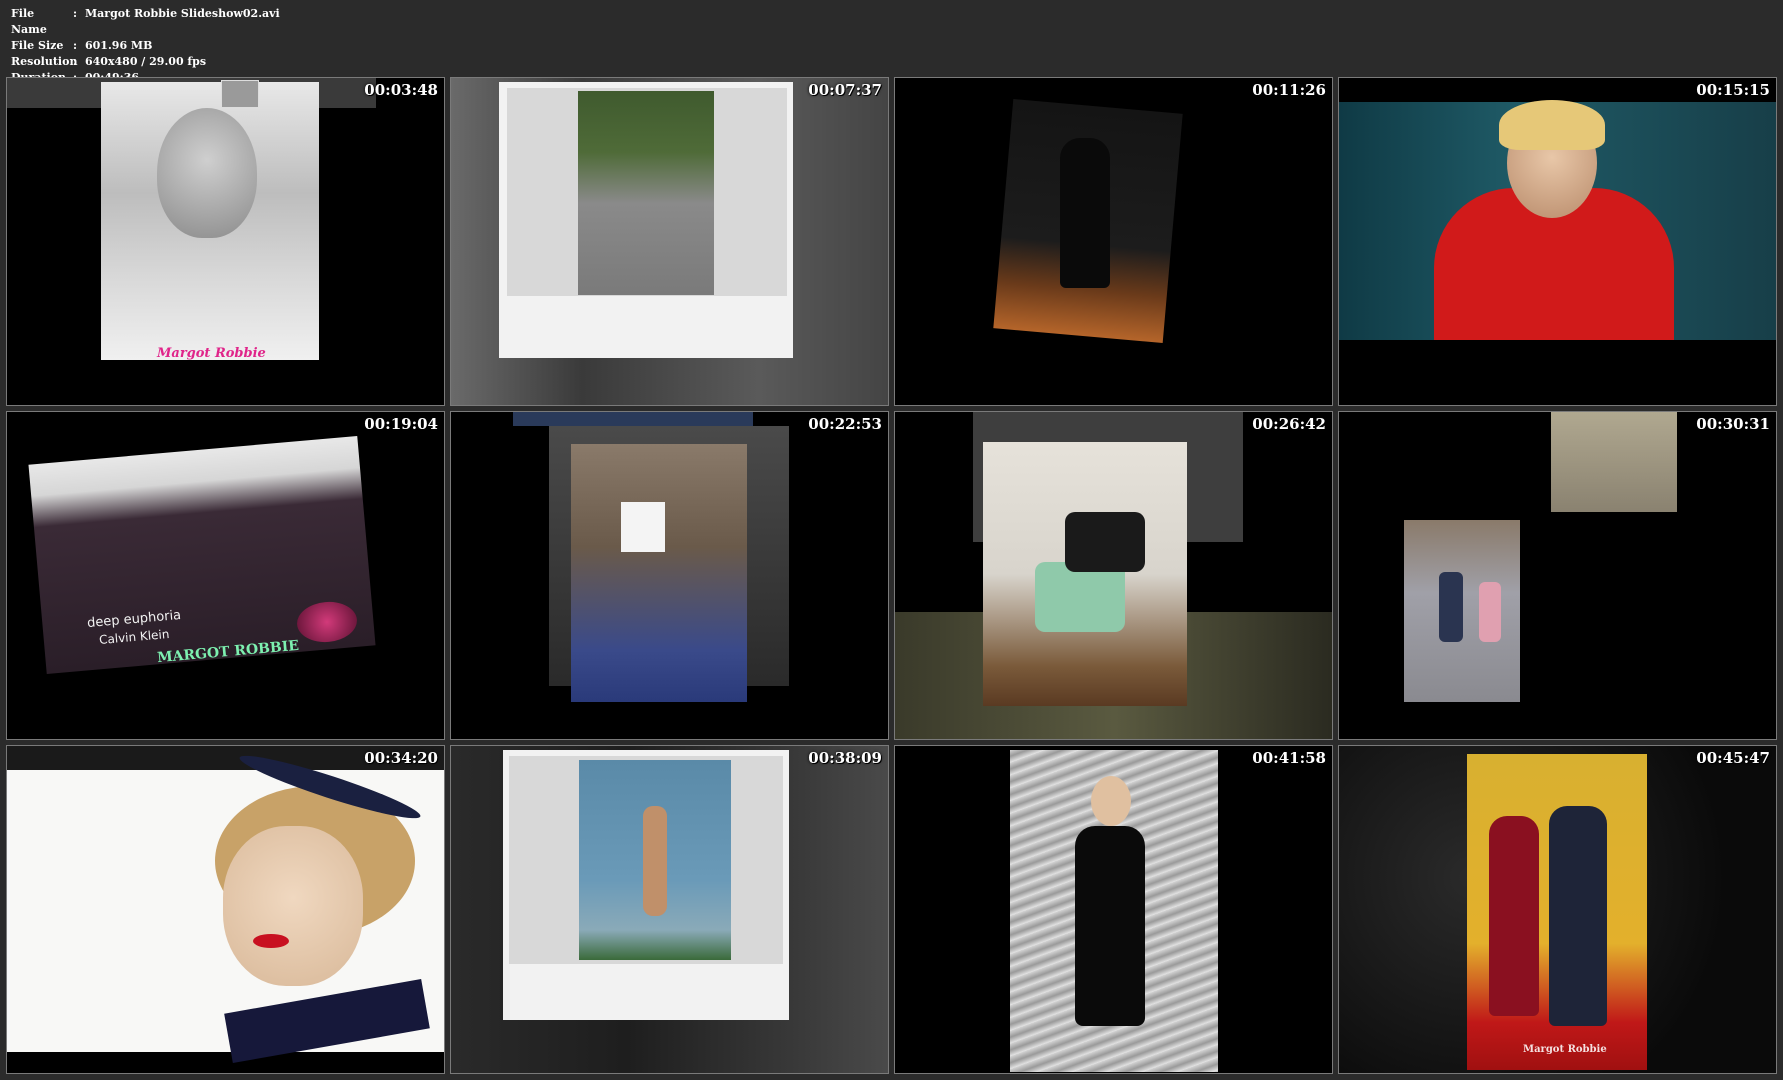 The width and height of the screenshot is (1783, 1080). I want to click on timestamp: 00:22:53, so click(845, 424).